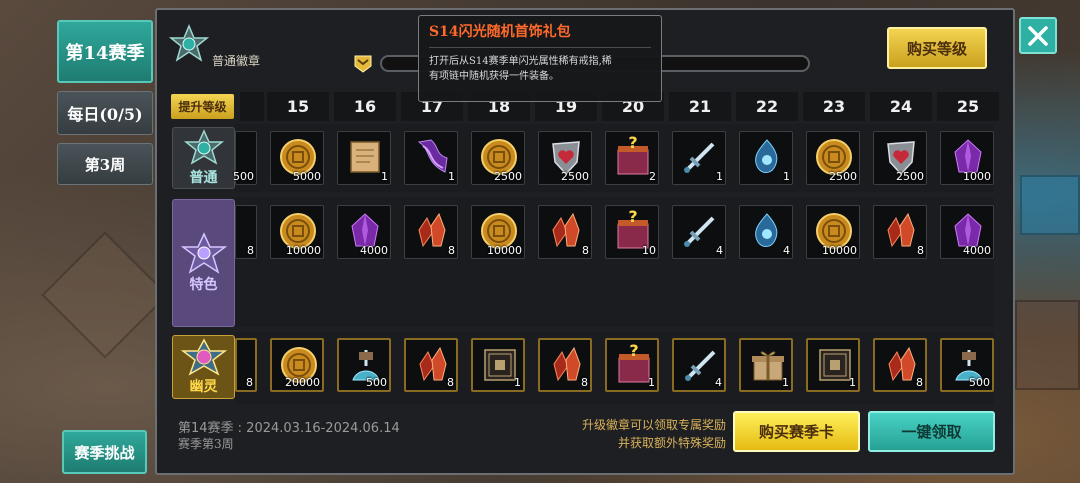 Image resolution: width=1080 pixels, height=483 pixels. What do you see at coordinates (203, 285) in the screenshot?
I see `tier-label-text: 特色` at bounding box center [203, 285].